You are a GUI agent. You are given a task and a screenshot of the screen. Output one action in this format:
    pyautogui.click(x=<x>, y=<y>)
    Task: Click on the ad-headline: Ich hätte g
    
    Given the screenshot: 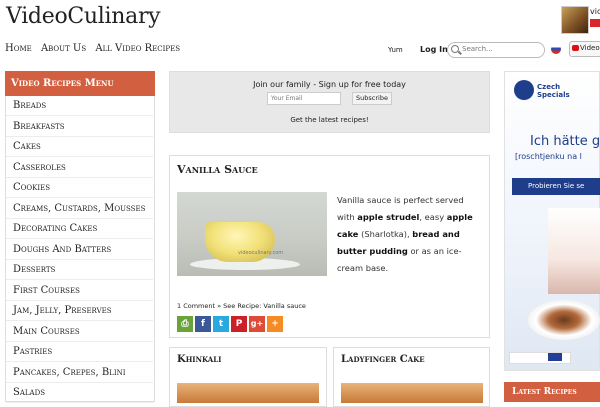 What is the action you would take?
    pyautogui.click(x=565, y=141)
    